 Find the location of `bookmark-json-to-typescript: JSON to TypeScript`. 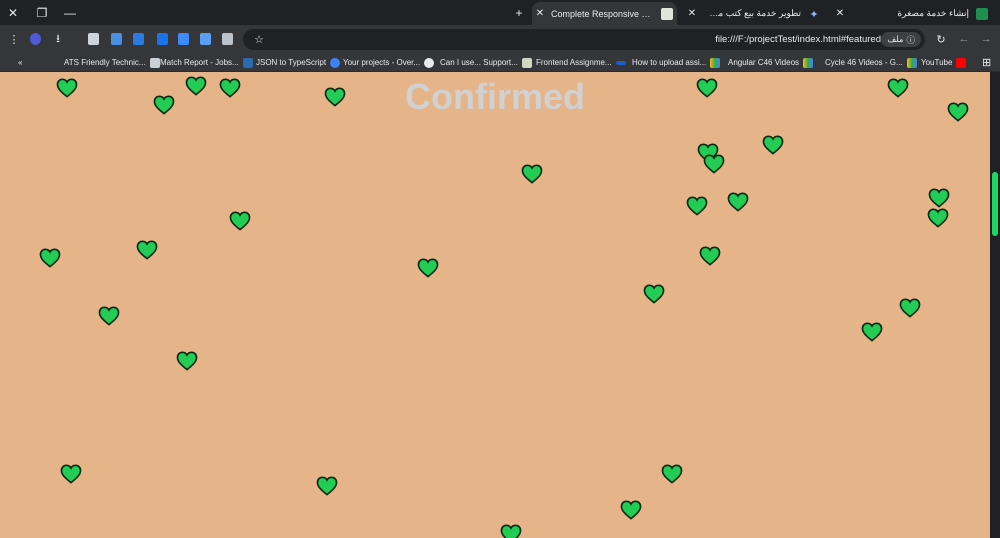

bookmark-json-to-typescript: JSON to TypeScript is located at coordinates (298, 62).